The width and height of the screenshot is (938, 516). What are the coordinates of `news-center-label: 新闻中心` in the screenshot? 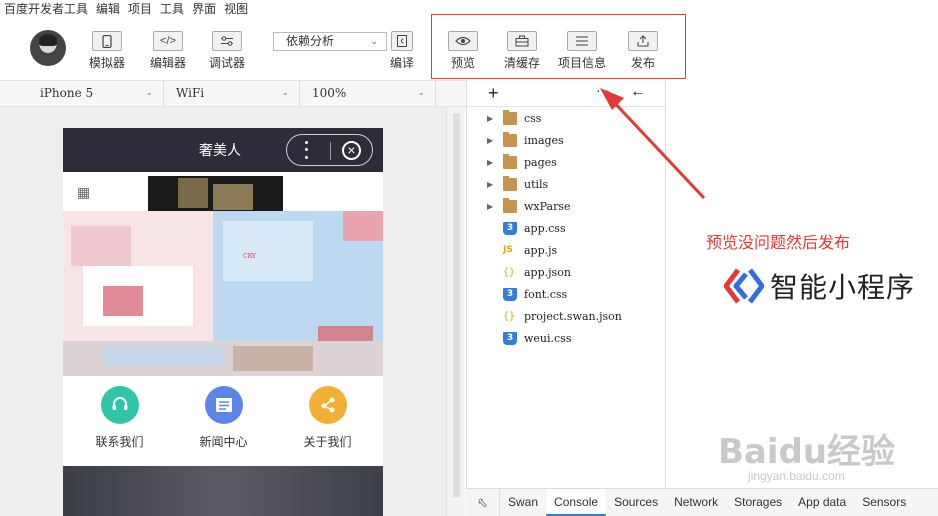 It's located at (223, 442).